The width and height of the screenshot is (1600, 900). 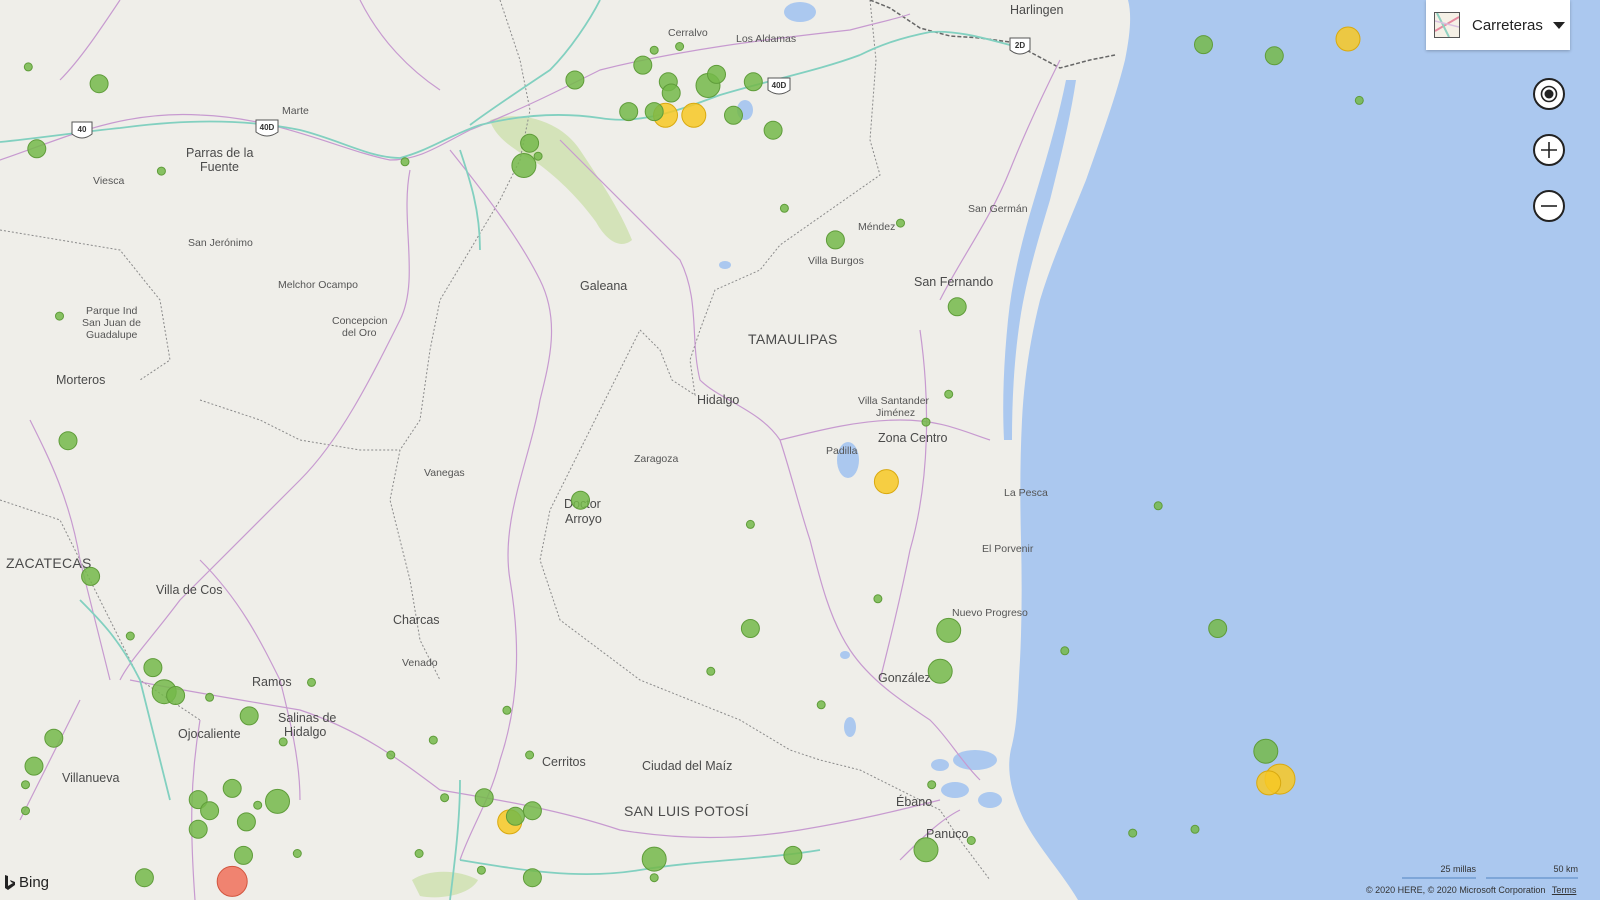 What do you see at coordinates (26, 882) in the screenshot?
I see `bing-logo: Bing` at bounding box center [26, 882].